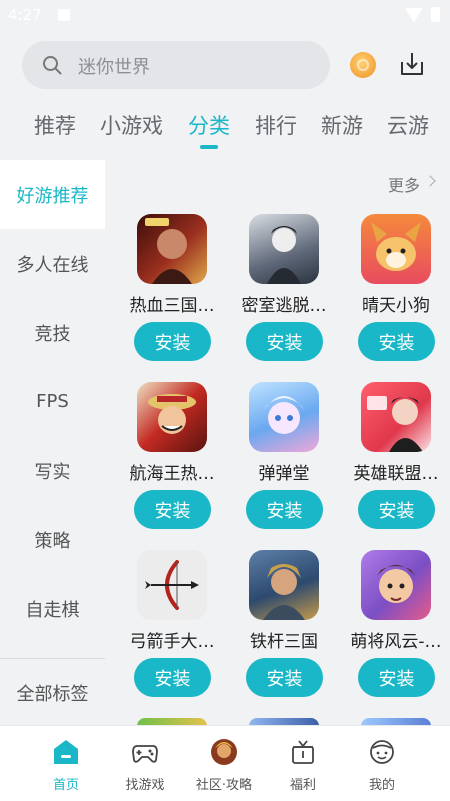 This screenshot has height=801, width=450. Describe the element at coordinates (52, 65) in the screenshot. I see `search-icon` at that location.